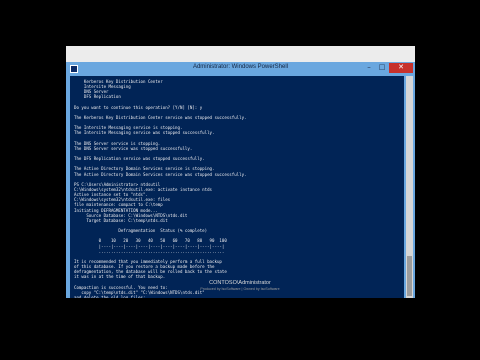 The width and height of the screenshot is (480, 360). Describe the element at coordinates (240, 69) in the screenshot. I see `title-bar: Administrator: Windows PowerShell – □ ✕` at that location.